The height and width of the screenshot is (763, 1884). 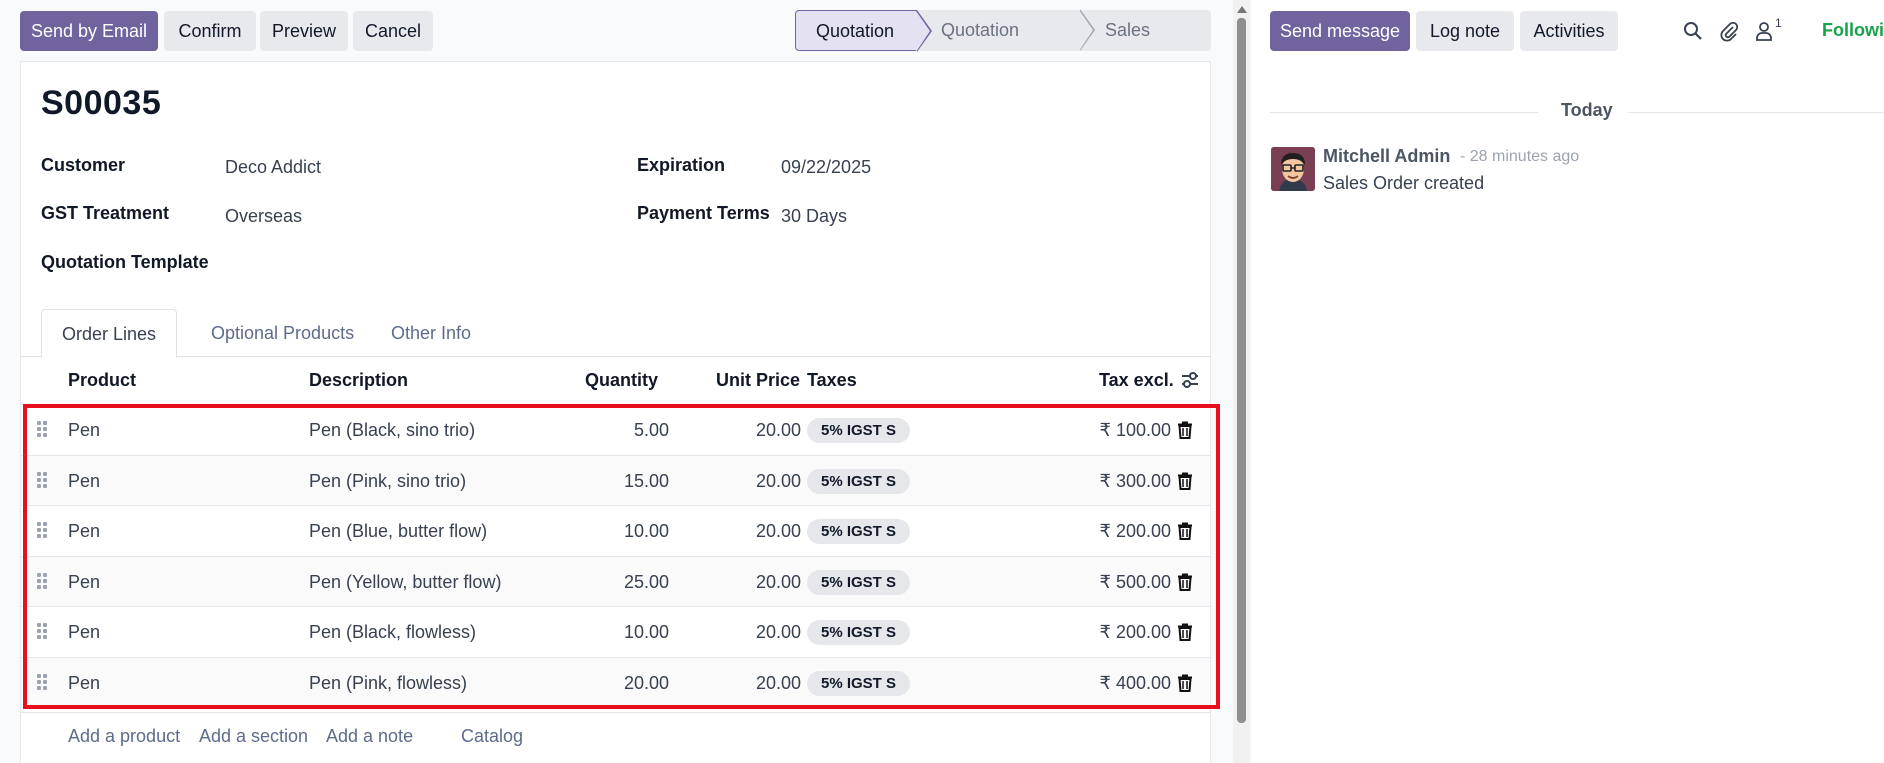 I want to click on activities-button: Activities, so click(x=1569, y=31).